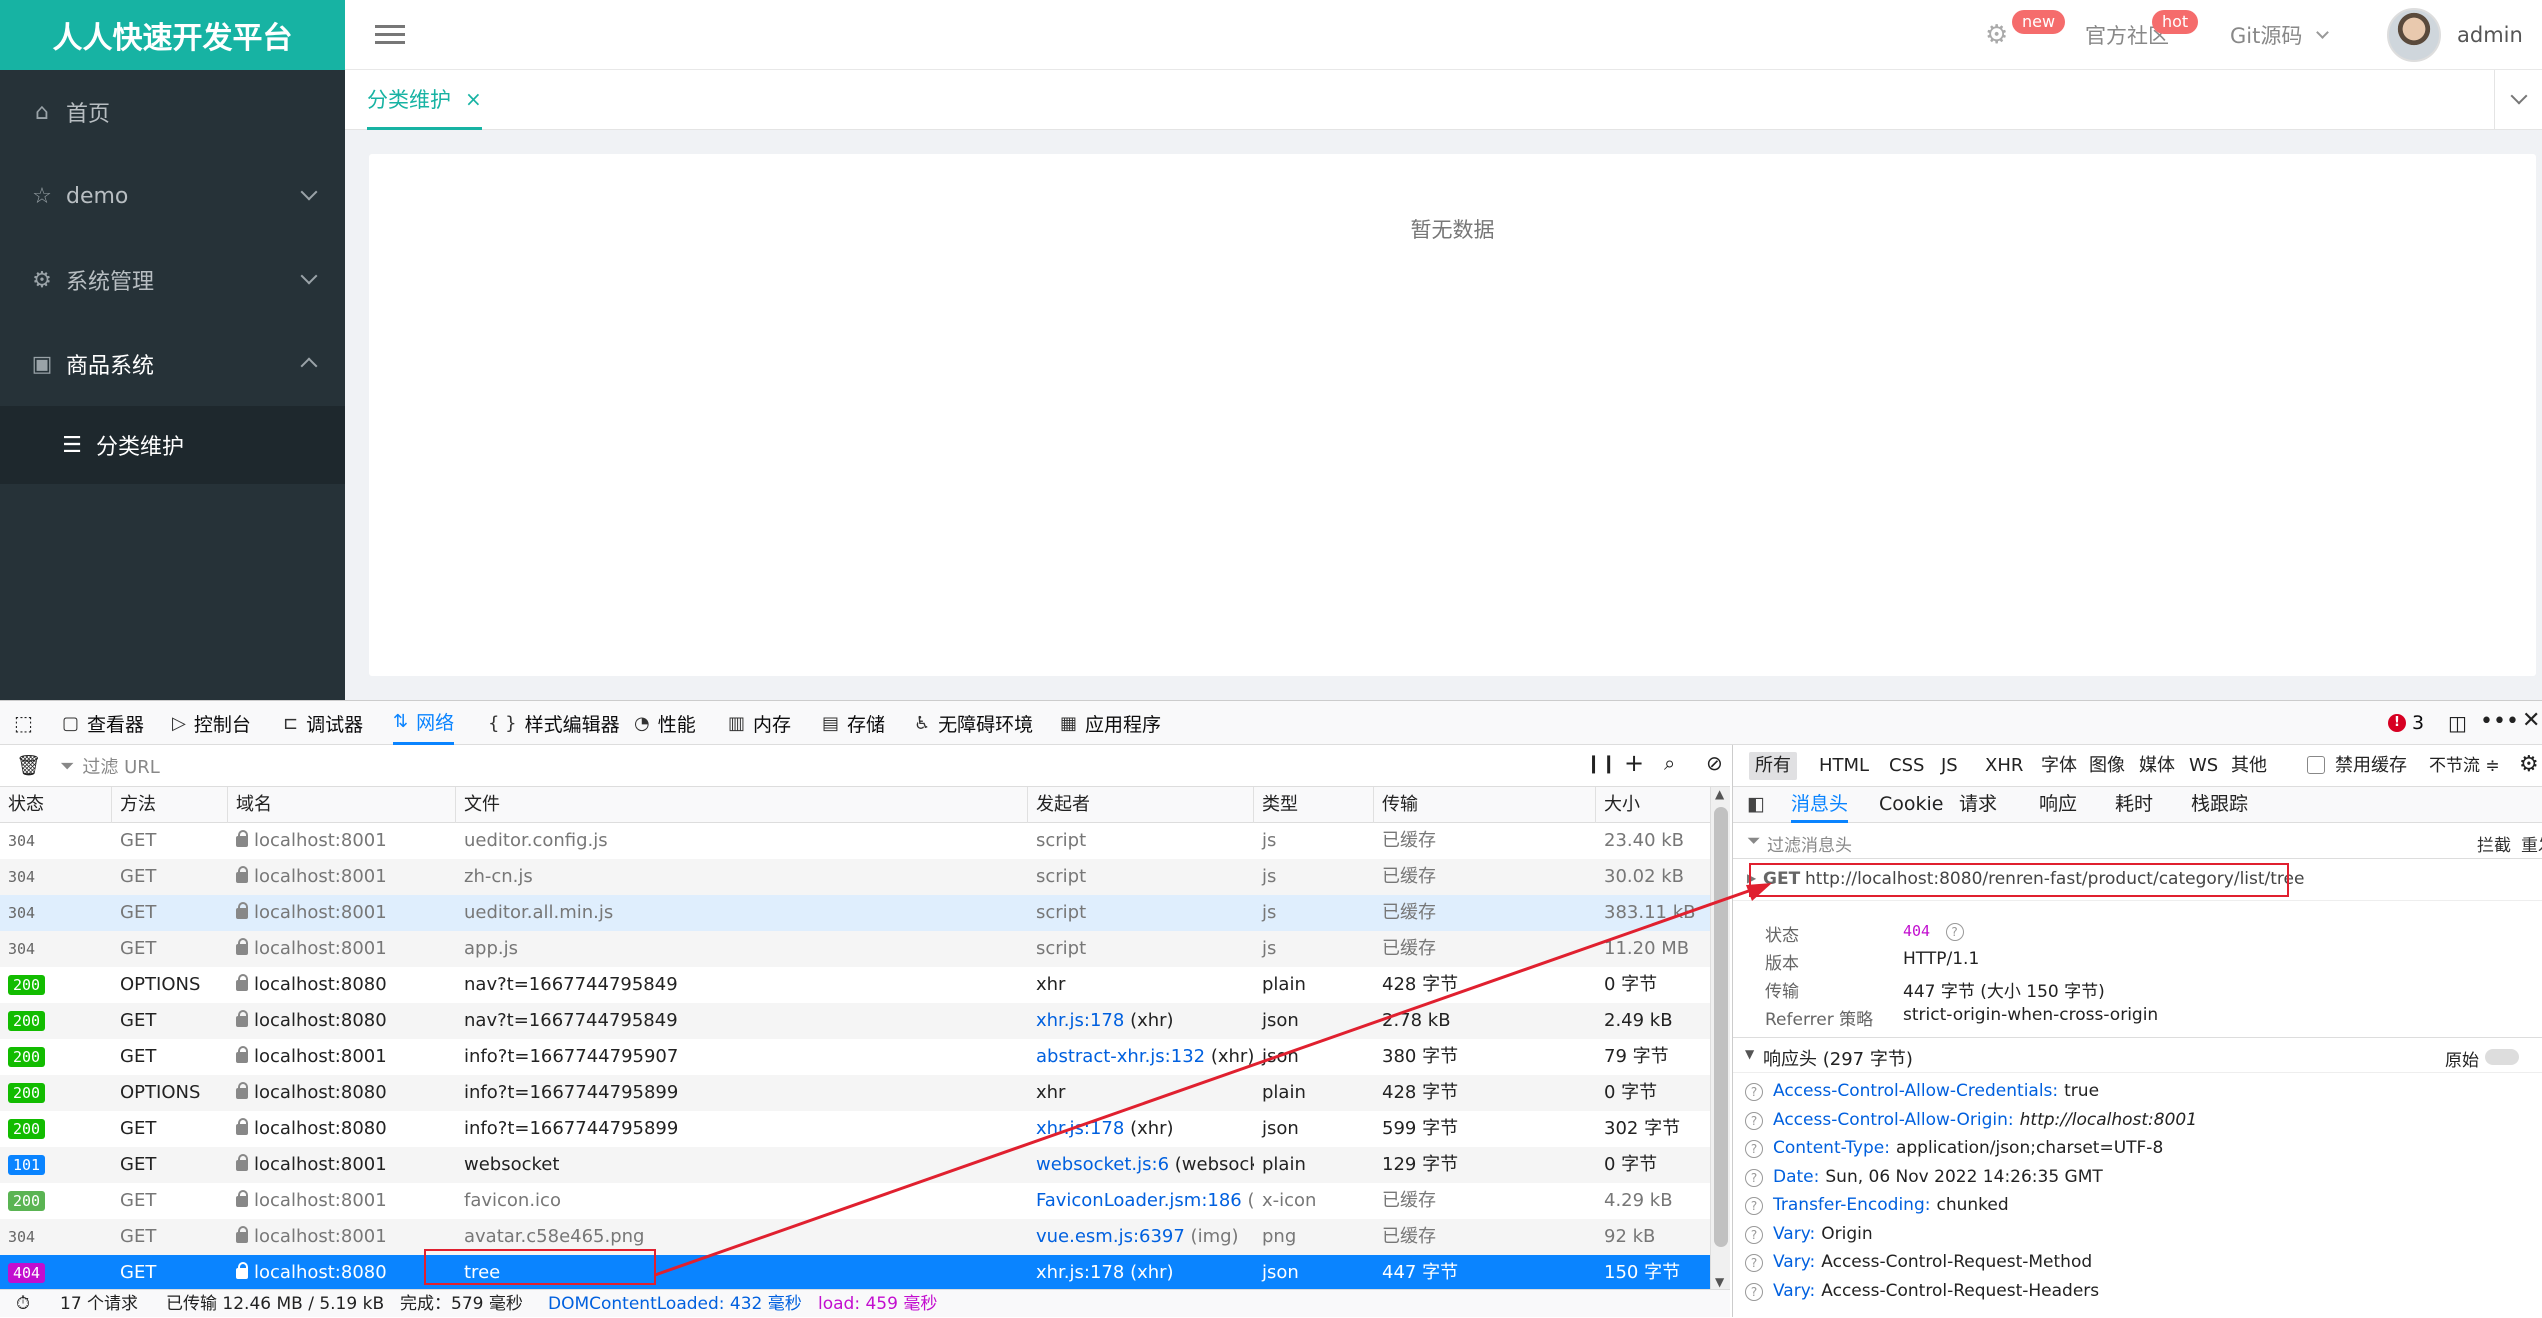 The width and height of the screenshot is (2542, 1318). I want to click on sidebar-item-system: ⚙ 系统管理, so click(172, 280).